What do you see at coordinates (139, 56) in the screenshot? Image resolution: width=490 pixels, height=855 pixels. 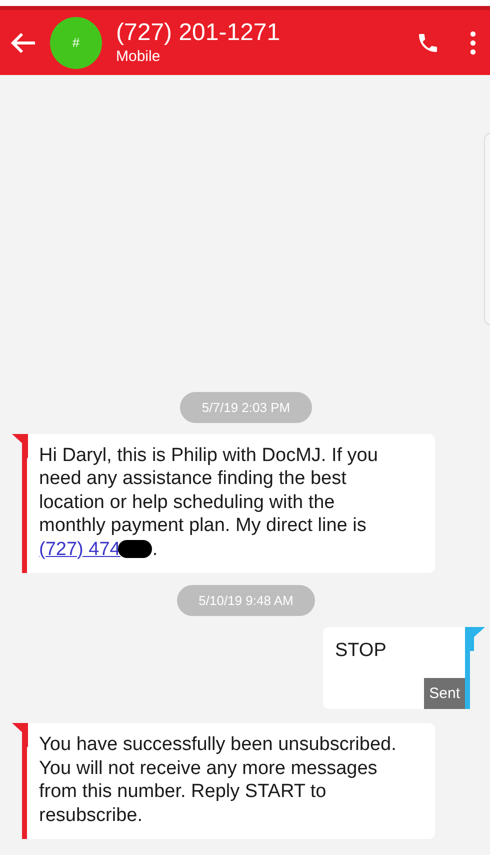 I see `number-type: Mobile` at bounding box center [139, 56].